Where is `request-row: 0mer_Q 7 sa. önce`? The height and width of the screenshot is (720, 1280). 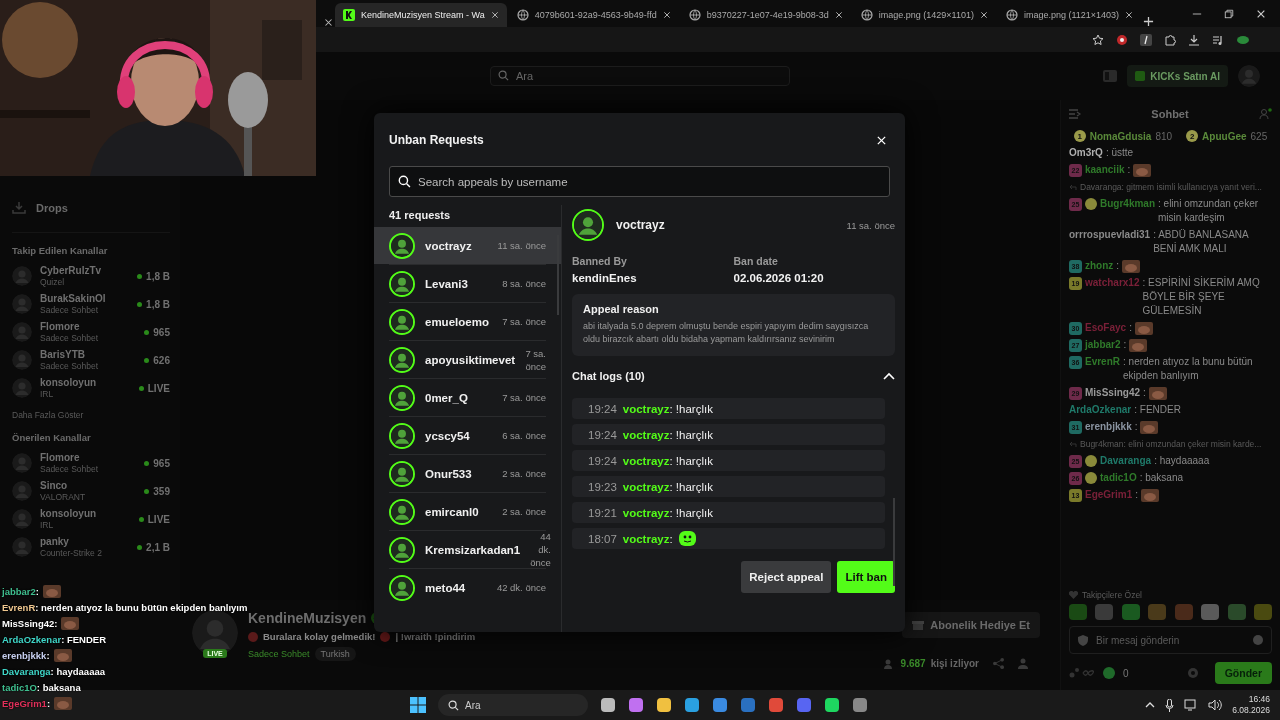
request-row: 0mer_Q 7 sa. önce is located at coordinates (467, 397).